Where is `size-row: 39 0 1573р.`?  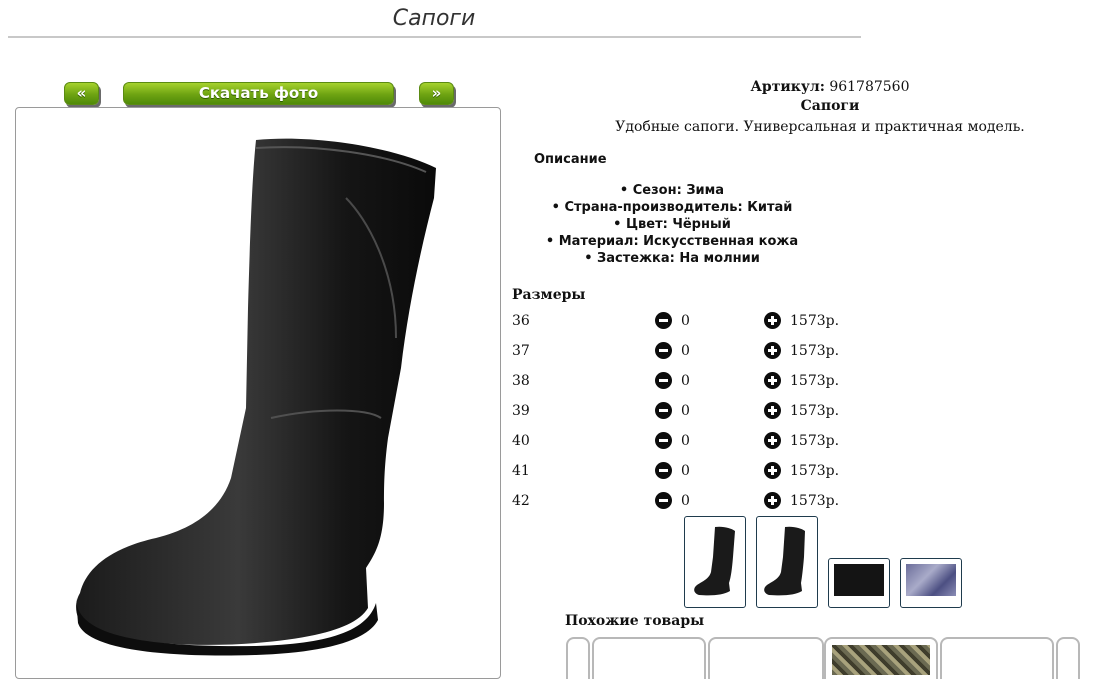 size-row: 39 0 1573р. is located at coordinates (682, 411).